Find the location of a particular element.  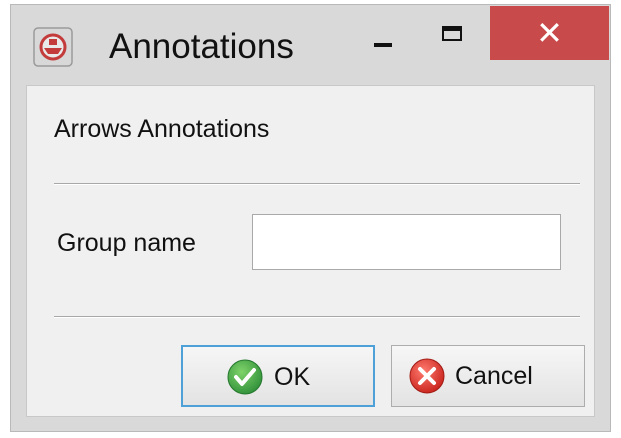

maximize-button is located at coordinates (454, 41).